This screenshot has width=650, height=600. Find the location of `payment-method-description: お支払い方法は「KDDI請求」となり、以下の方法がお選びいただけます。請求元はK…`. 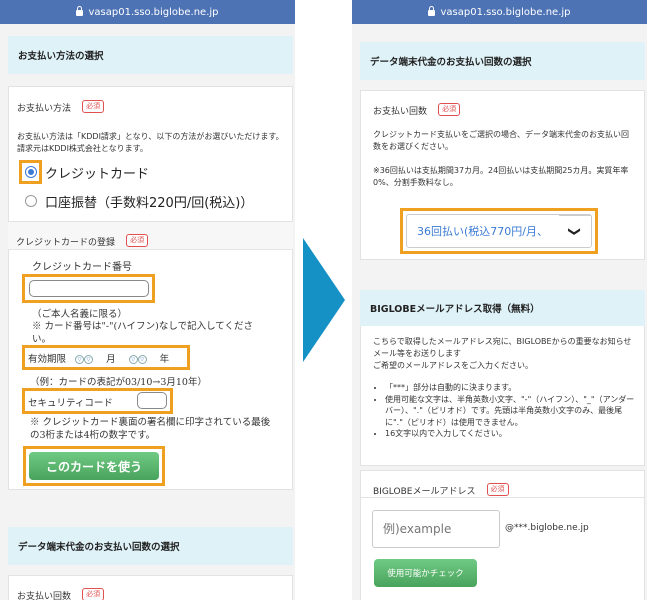

payment-method-description: お支払い方法は「KDDI請求」となり、以下の方法がお選びいただけます。請求元はK… is located at coordinates (150, 142).